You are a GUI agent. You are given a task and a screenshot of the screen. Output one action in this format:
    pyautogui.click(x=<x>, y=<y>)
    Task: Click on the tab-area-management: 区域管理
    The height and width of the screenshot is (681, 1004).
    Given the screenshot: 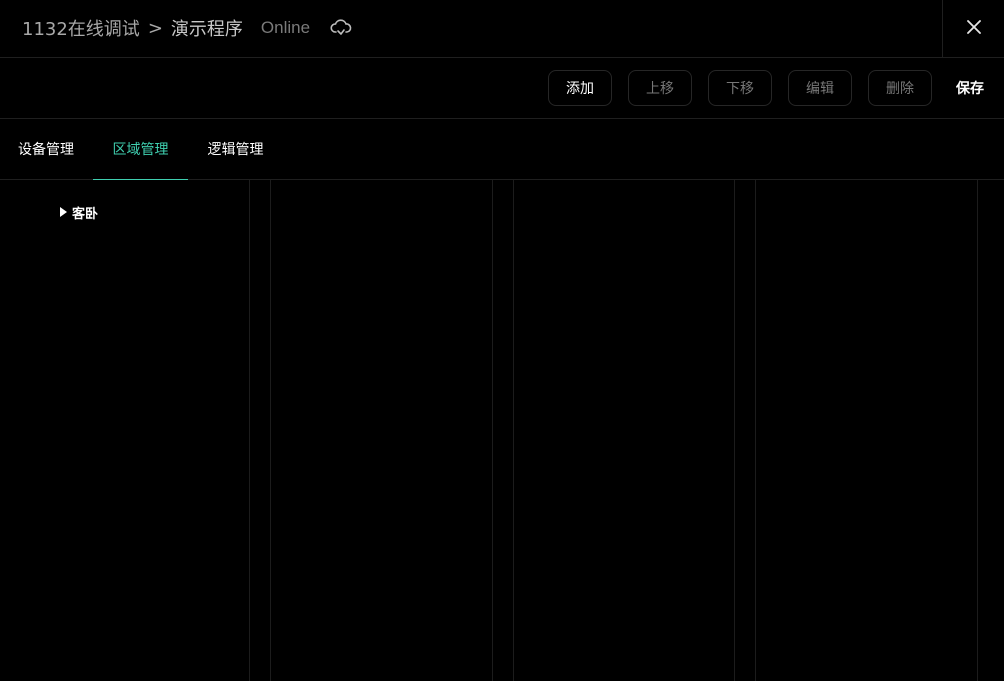 What is the action you would take?
    pyautogui.click(x=140, y=149)
    